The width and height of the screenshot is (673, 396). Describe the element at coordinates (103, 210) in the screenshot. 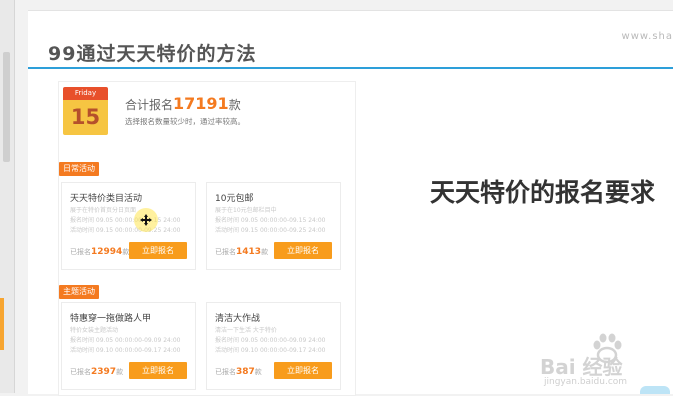

I see `card-desc: 展于在特价首页分日页面` at that location.